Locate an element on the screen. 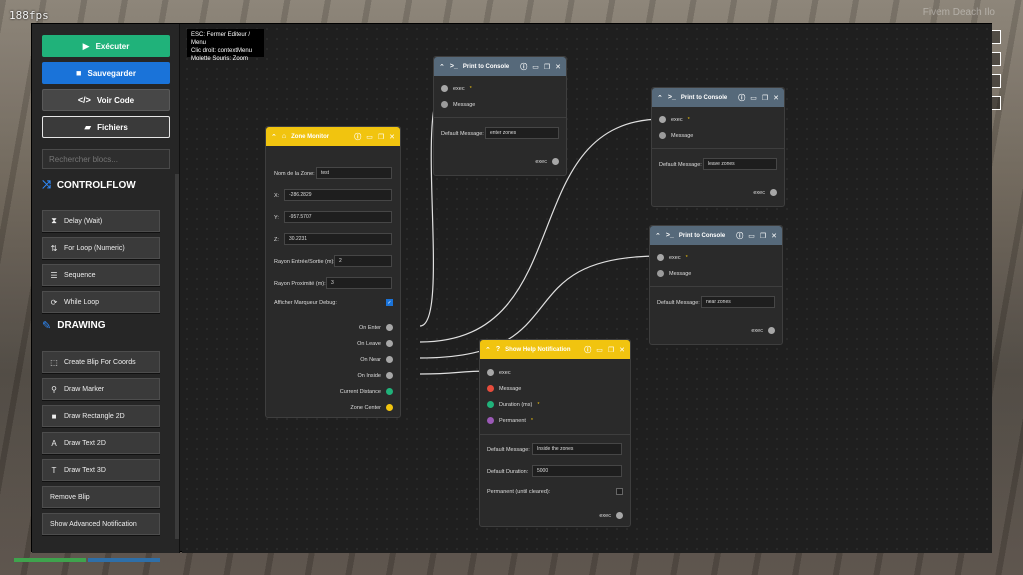 Image resolution: width=1023 pixels, height=575 pixels. pin-zone-center: Zone Center is located at coordinates (371, 407).